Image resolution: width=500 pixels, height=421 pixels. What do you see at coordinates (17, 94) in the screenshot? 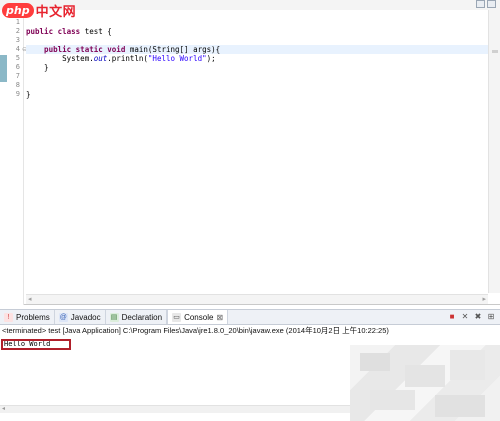
I see `line-number: 9` at bounding box center [17, 94].